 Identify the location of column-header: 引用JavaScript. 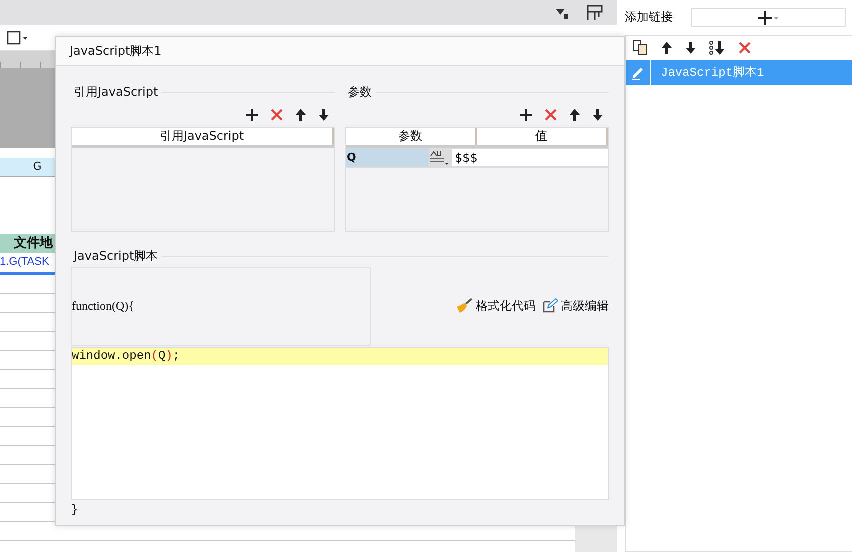
(203, 136).